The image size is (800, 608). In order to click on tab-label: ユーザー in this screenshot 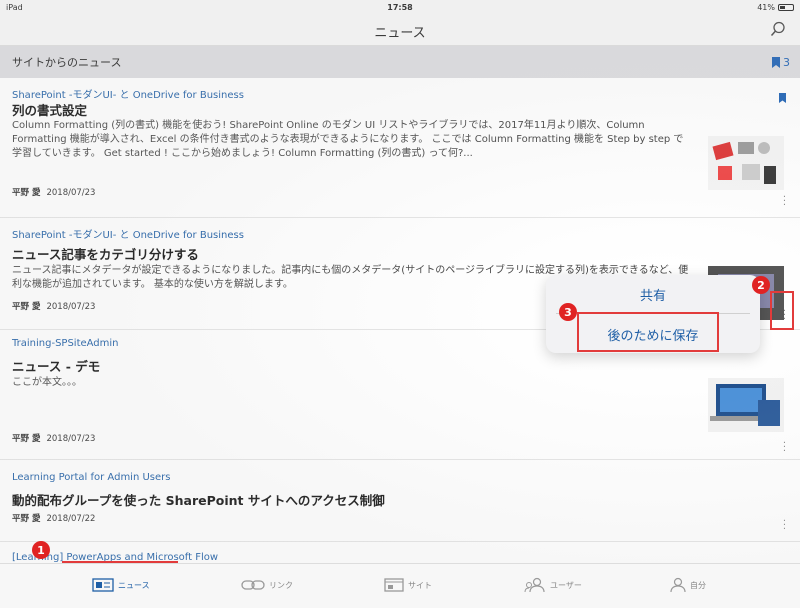, I will do `click(566, 585)`.